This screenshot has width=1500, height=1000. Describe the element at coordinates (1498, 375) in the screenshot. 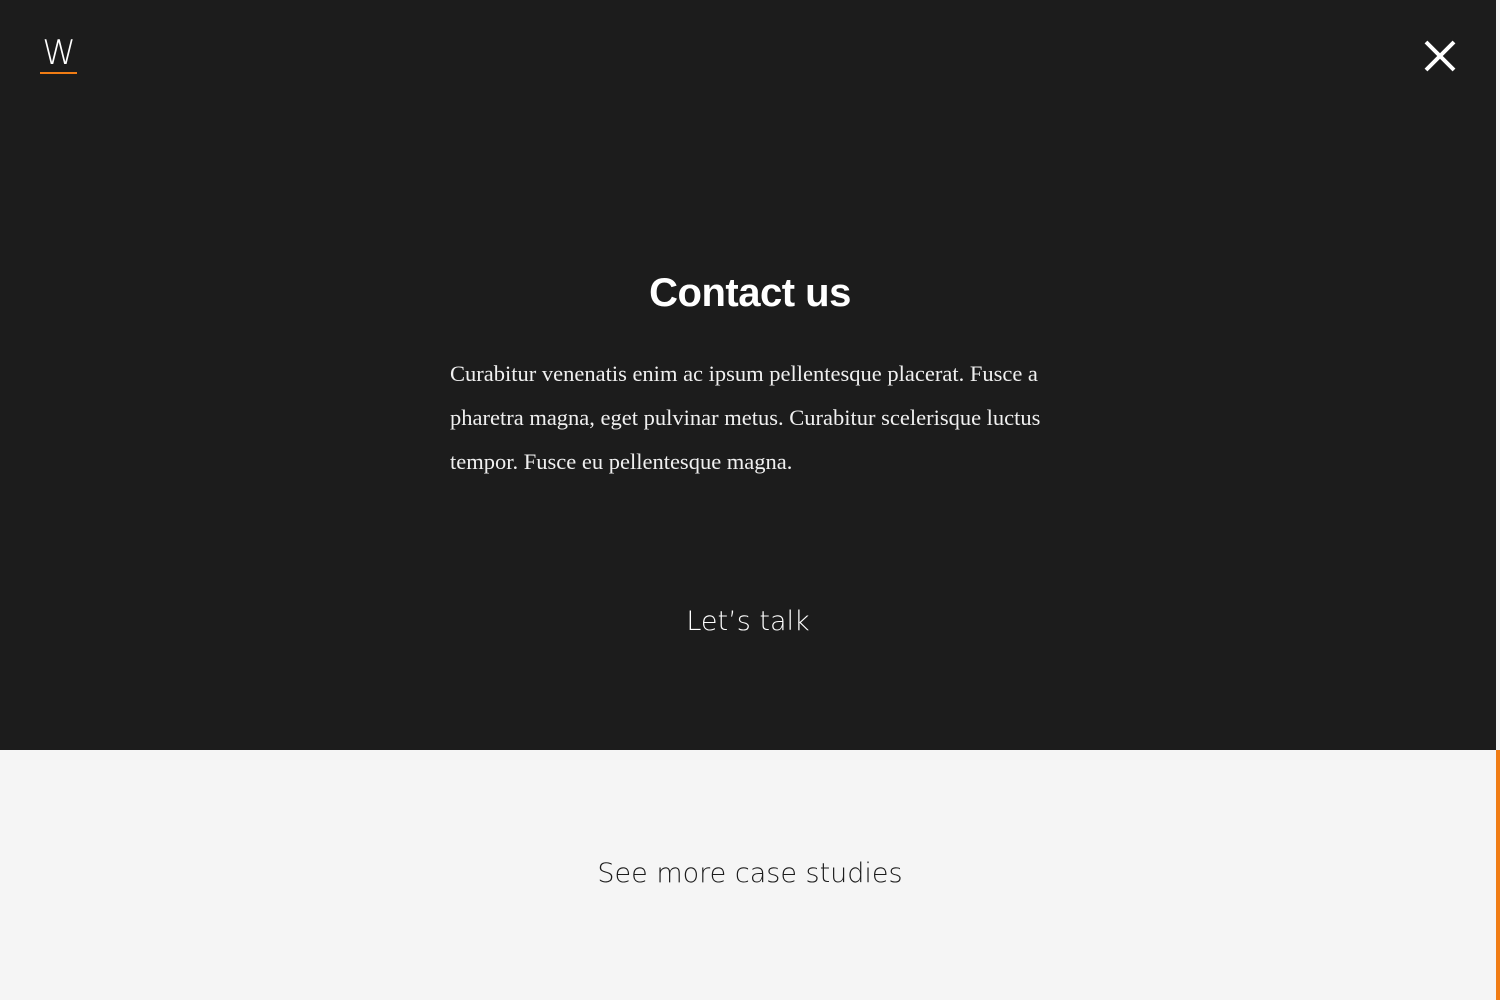

I see `scrollbar-track` at that location.